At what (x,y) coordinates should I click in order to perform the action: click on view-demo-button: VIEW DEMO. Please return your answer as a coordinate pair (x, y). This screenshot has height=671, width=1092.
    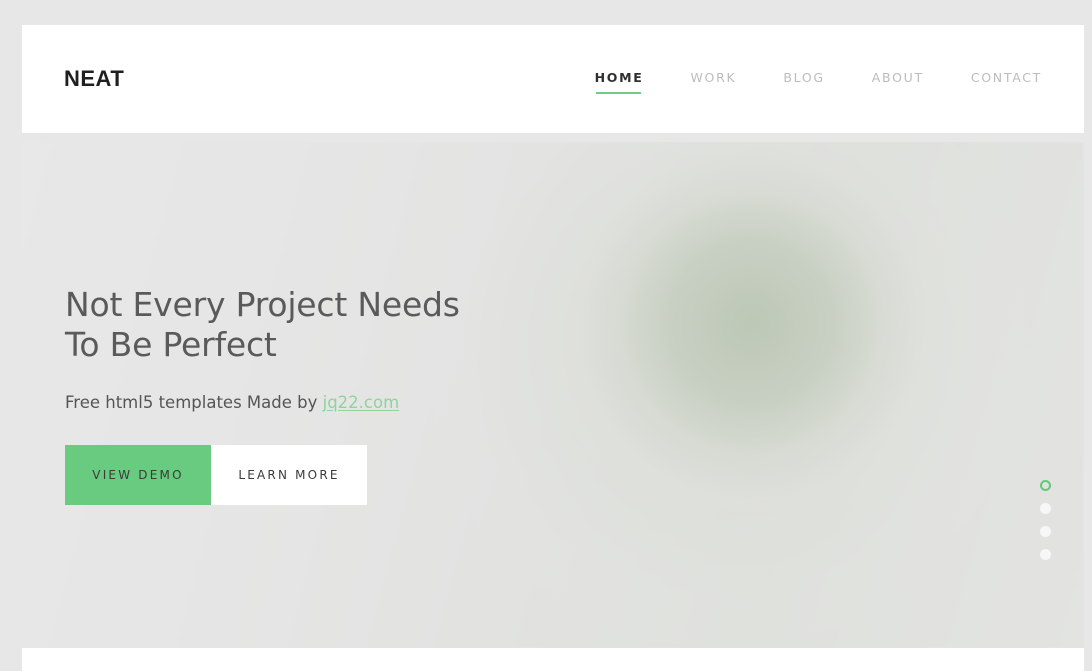
    Looking at the image, I should click on (138, 474).